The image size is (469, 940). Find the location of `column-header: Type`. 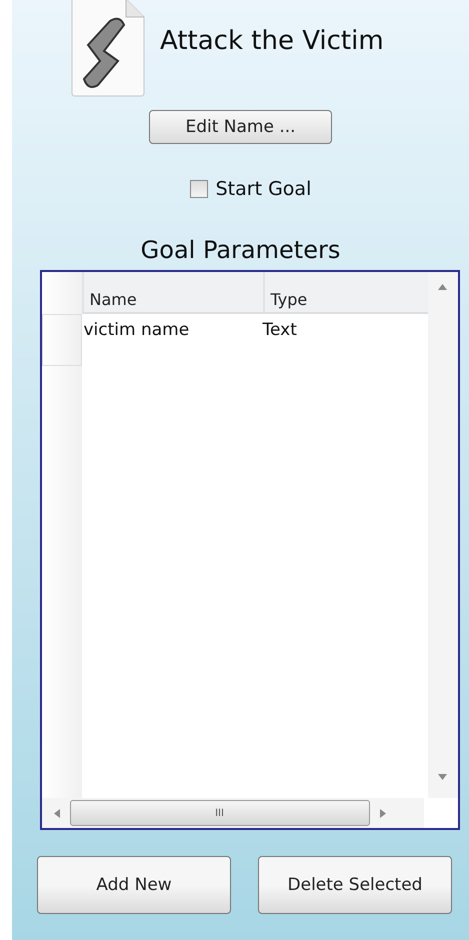

column-header: Type is located at coordinates (345, 293).